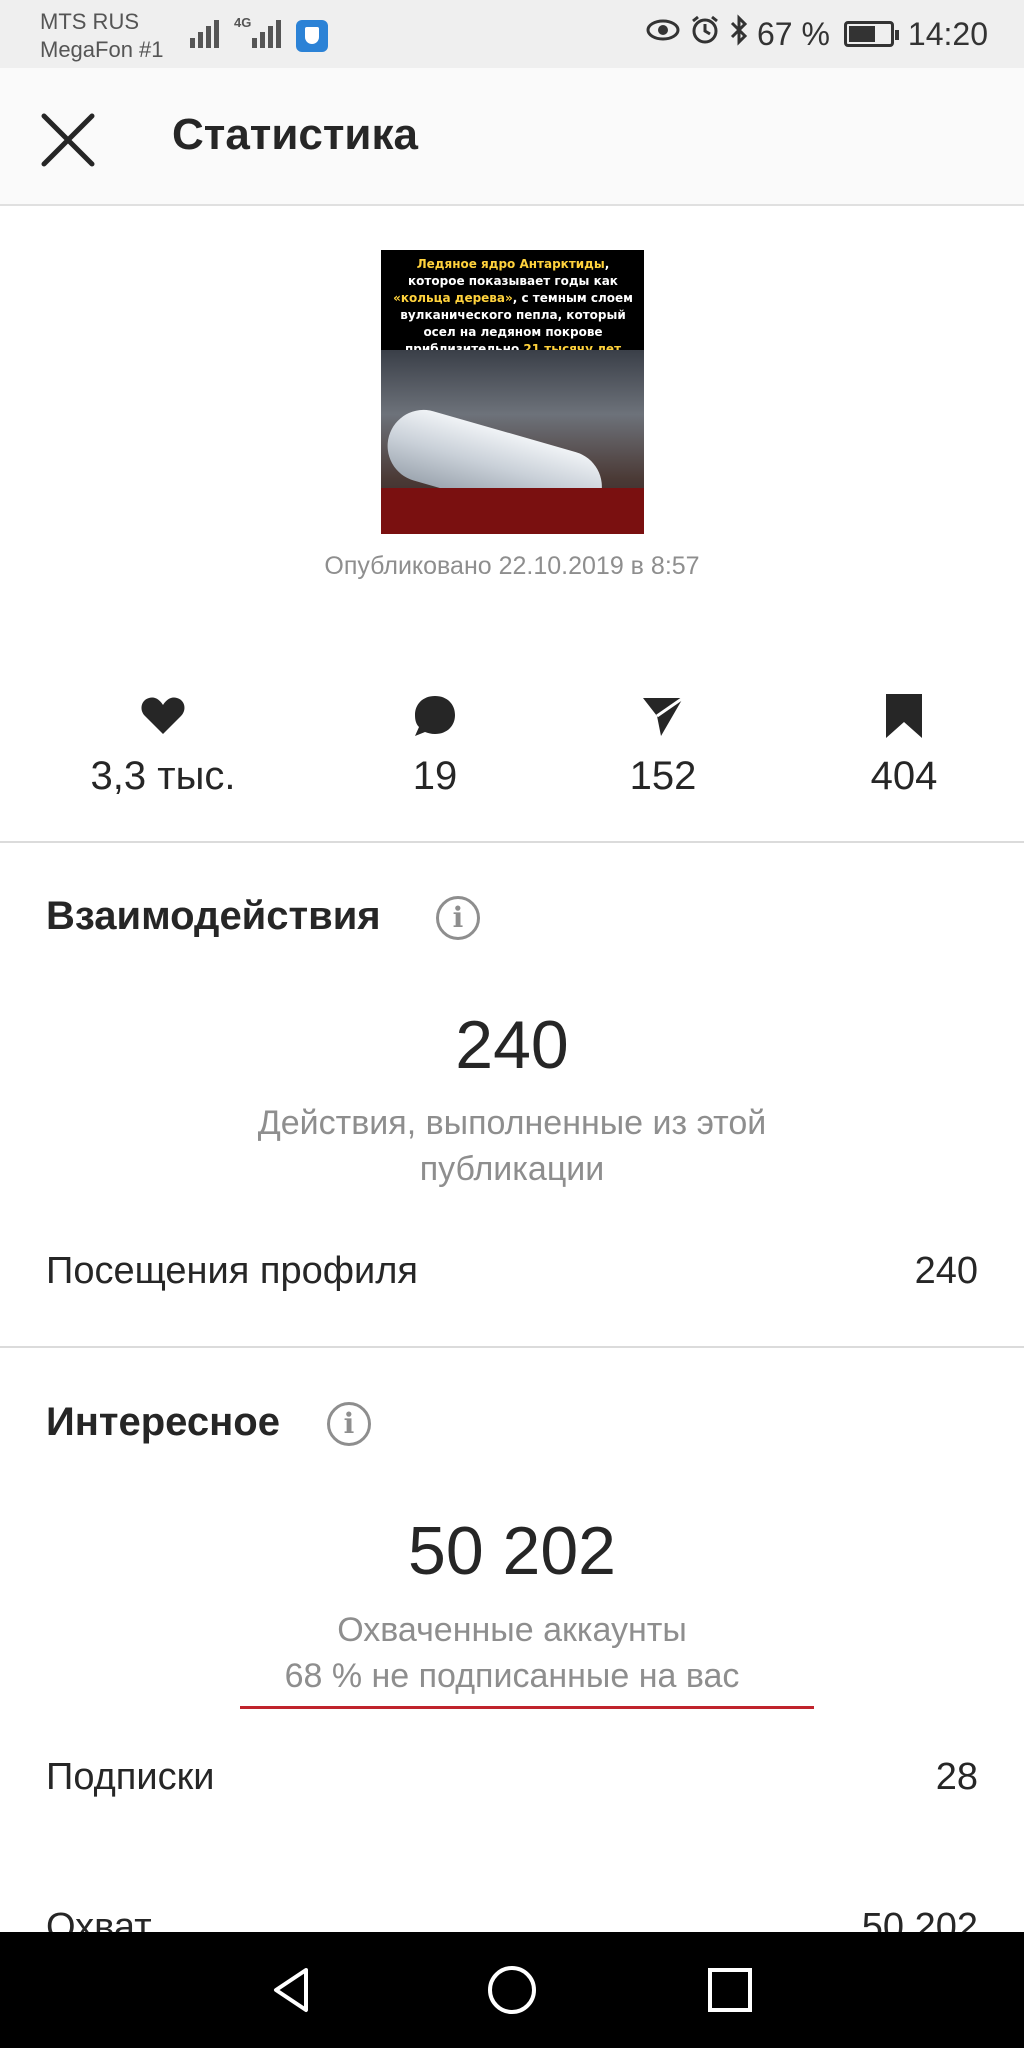  I want to click on clock: 14:20, so click(947, 33).